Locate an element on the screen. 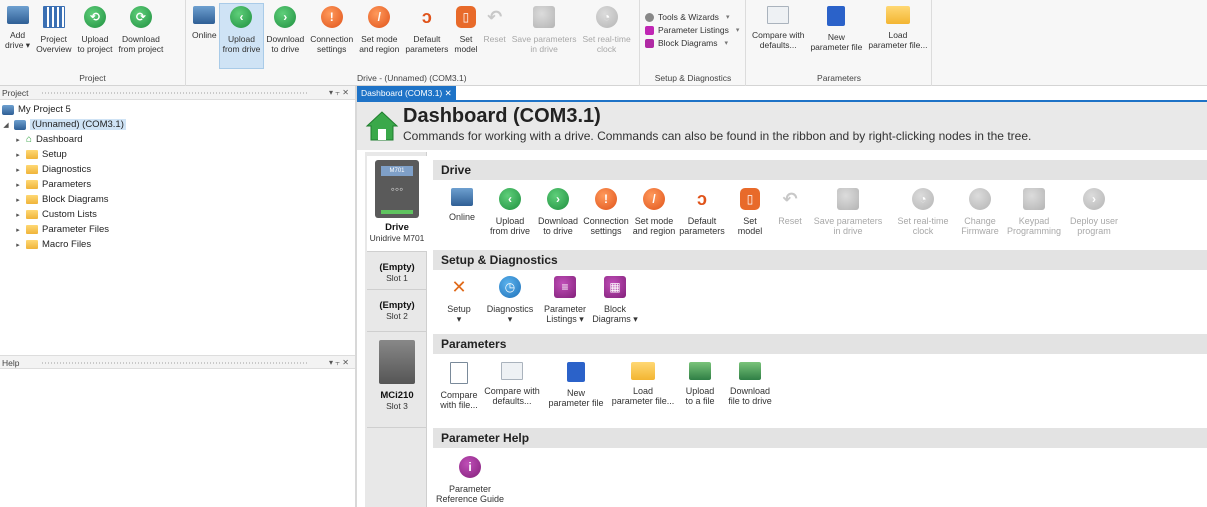  tools-wizards-button: Tools & Wizards ▾ is located at coordinates (693, 17).